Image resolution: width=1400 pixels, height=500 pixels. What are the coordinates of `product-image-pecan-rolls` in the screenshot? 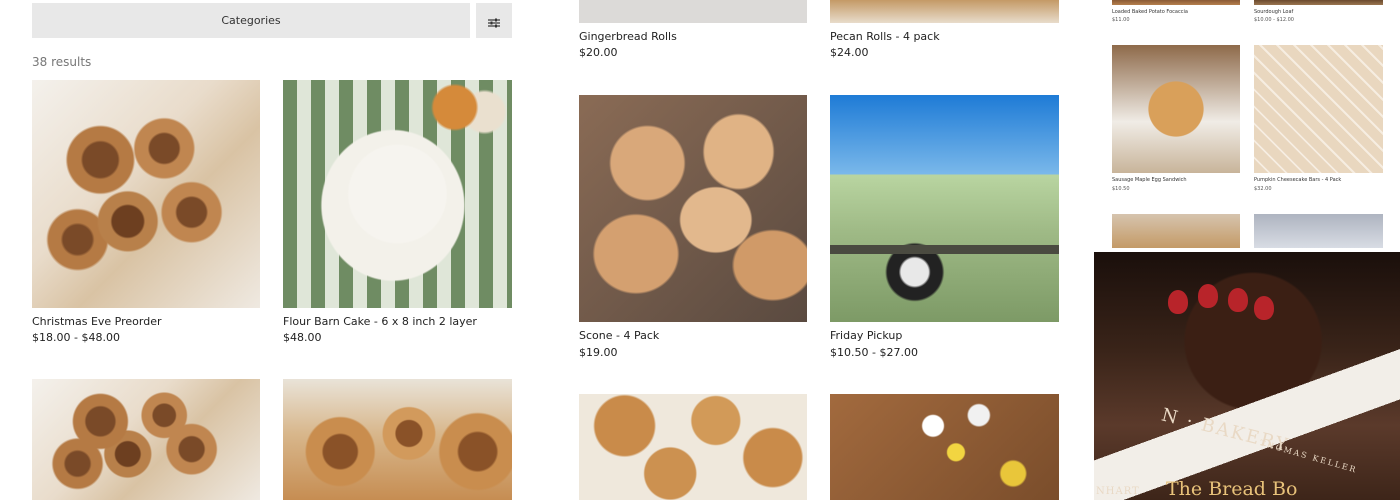 It's located at (944, 11).